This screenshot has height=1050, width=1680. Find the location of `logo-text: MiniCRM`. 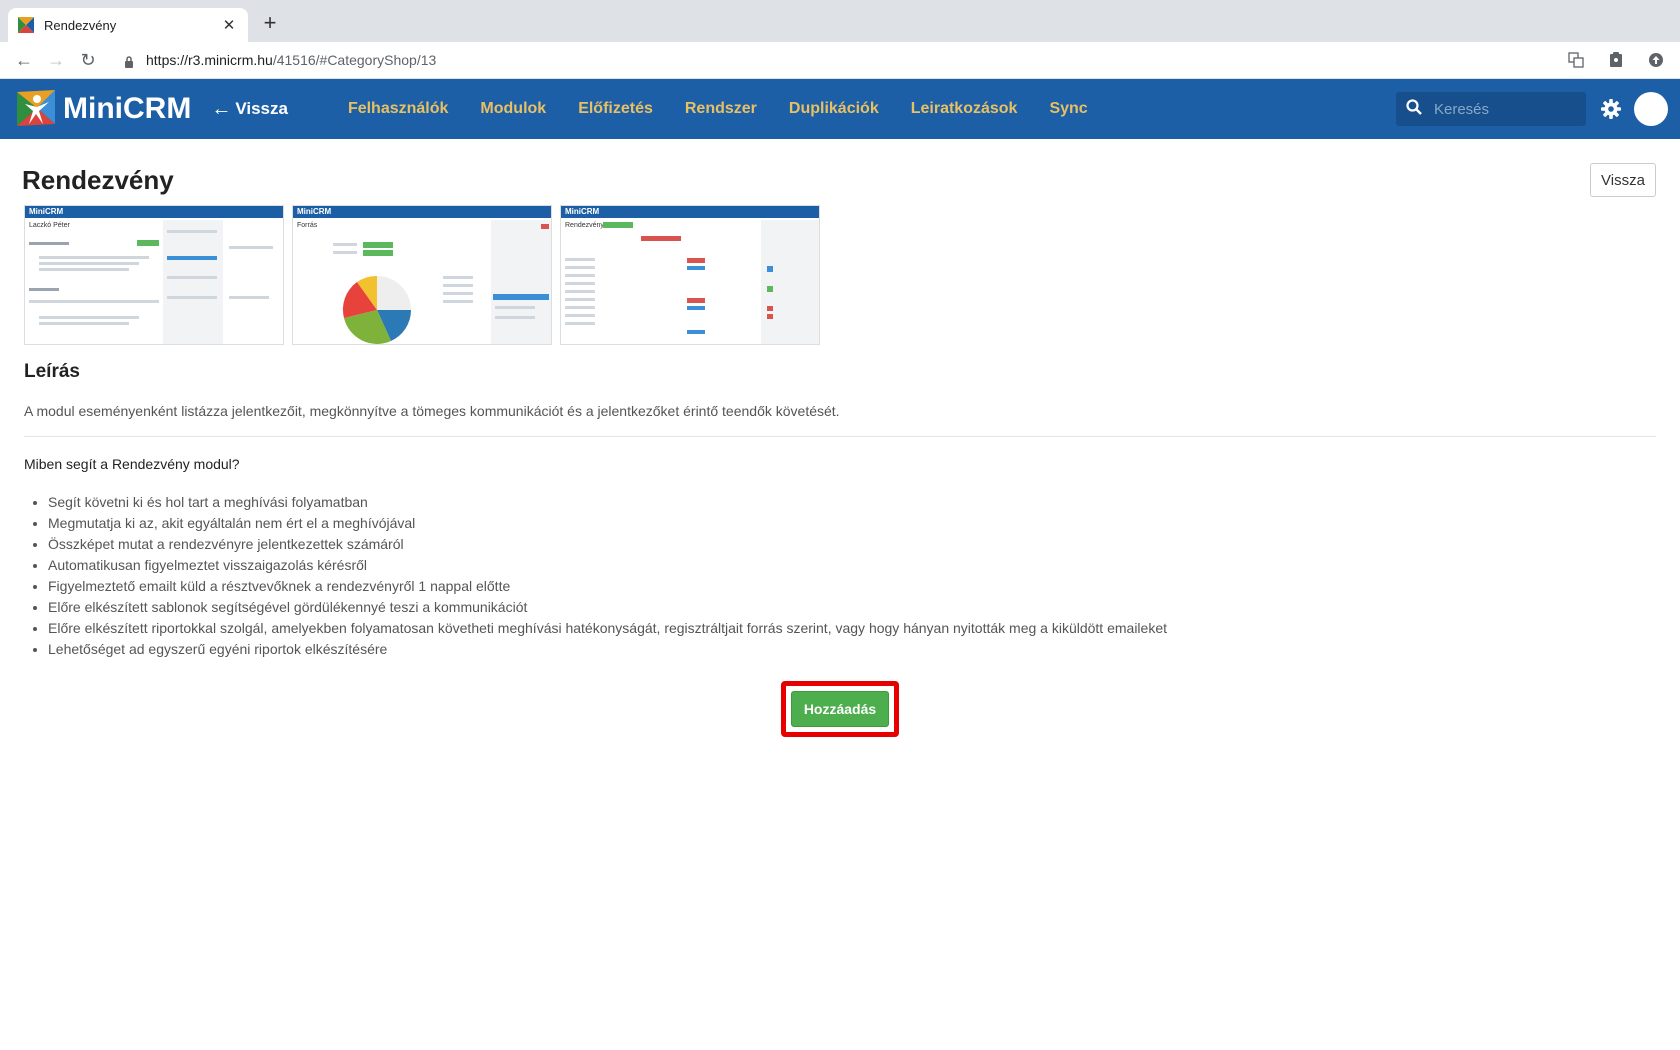

logo-text: MiniCRM is located at coordinates (127, 108).